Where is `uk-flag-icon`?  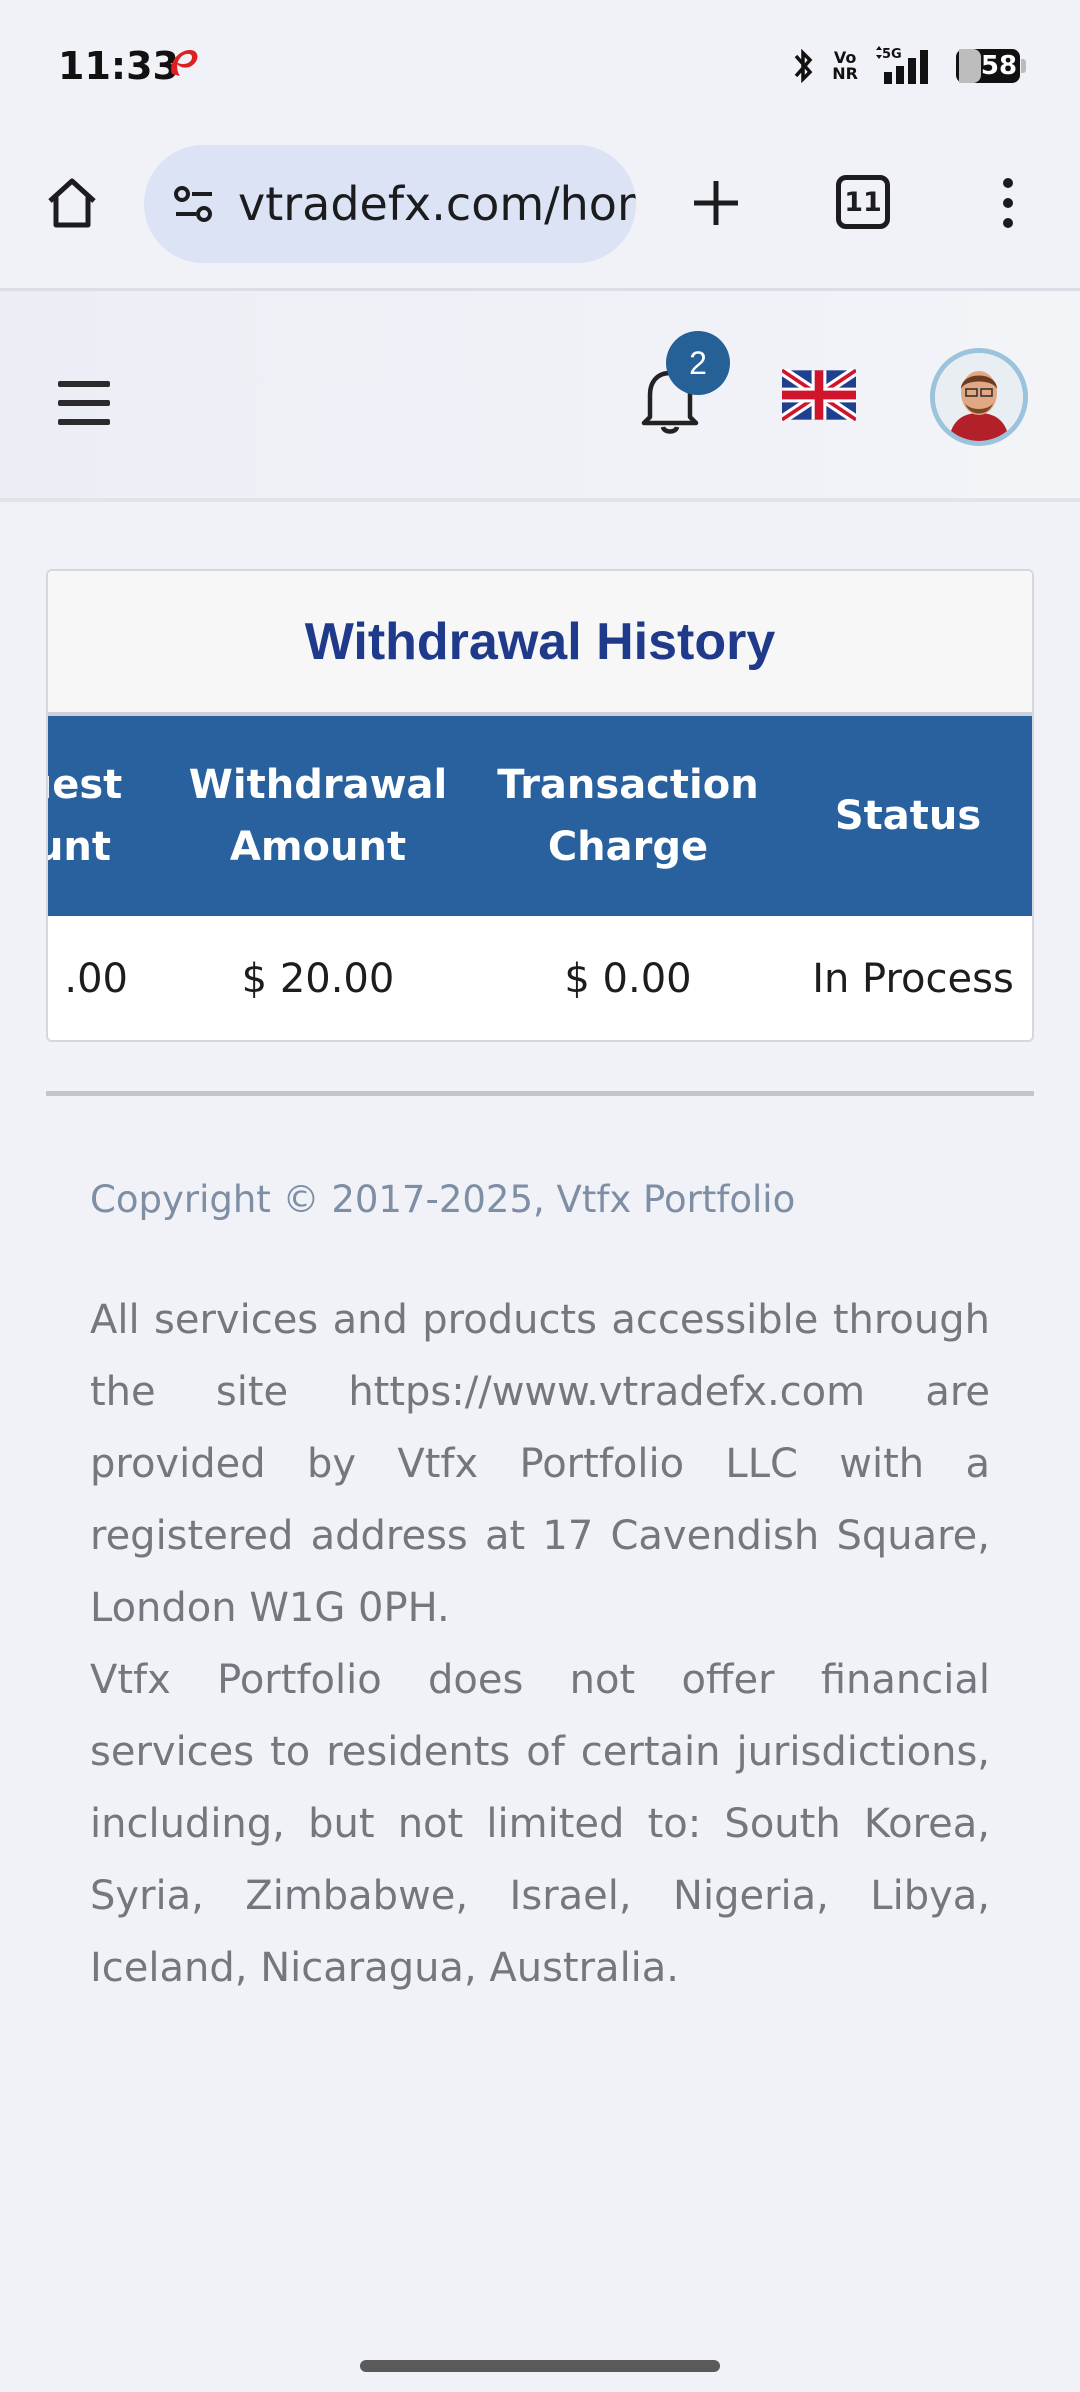 uk-flag-icon is located at coordinates (819, 395).